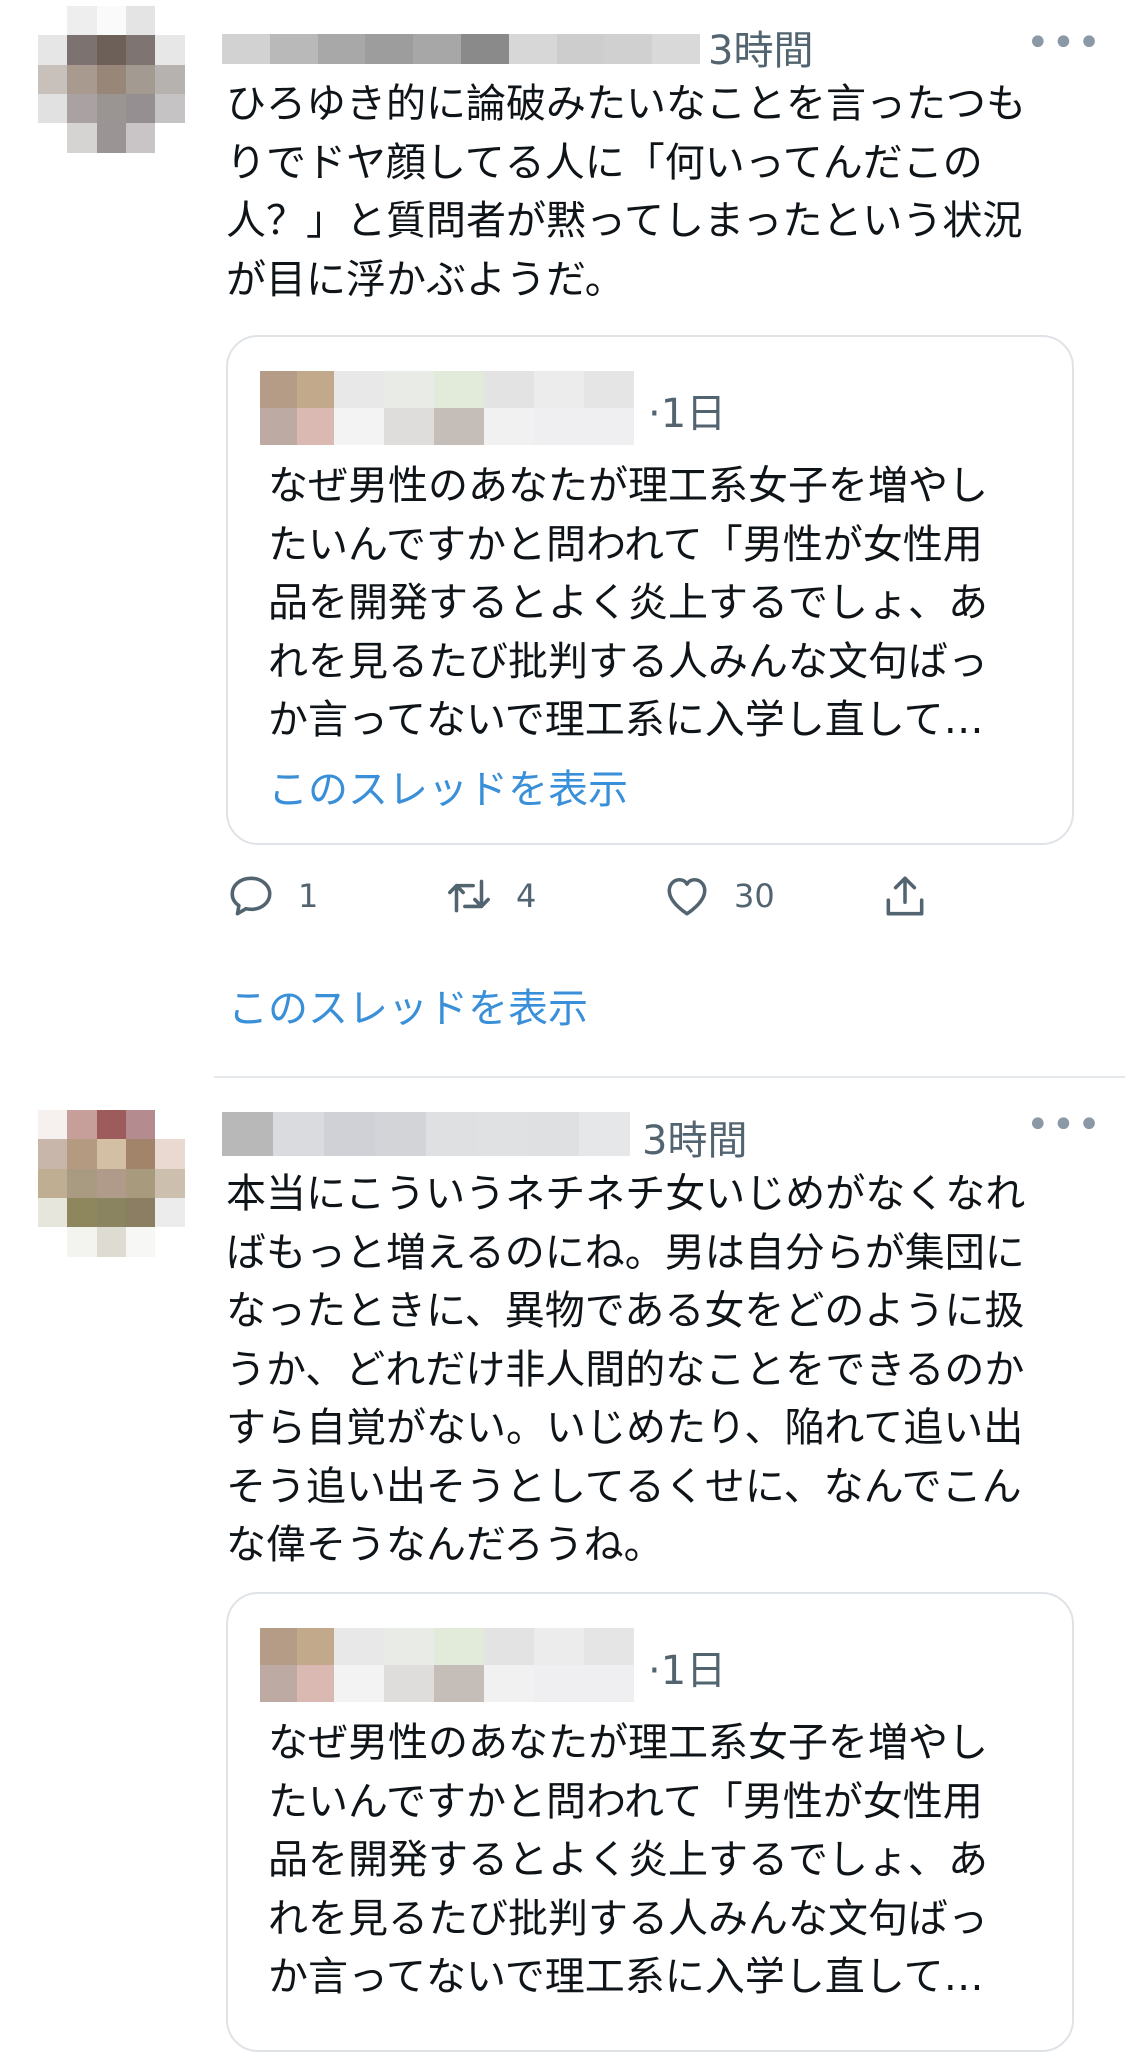 The image size is (1125, 2052). I want to click on retweet-icon, so click(469, 896).